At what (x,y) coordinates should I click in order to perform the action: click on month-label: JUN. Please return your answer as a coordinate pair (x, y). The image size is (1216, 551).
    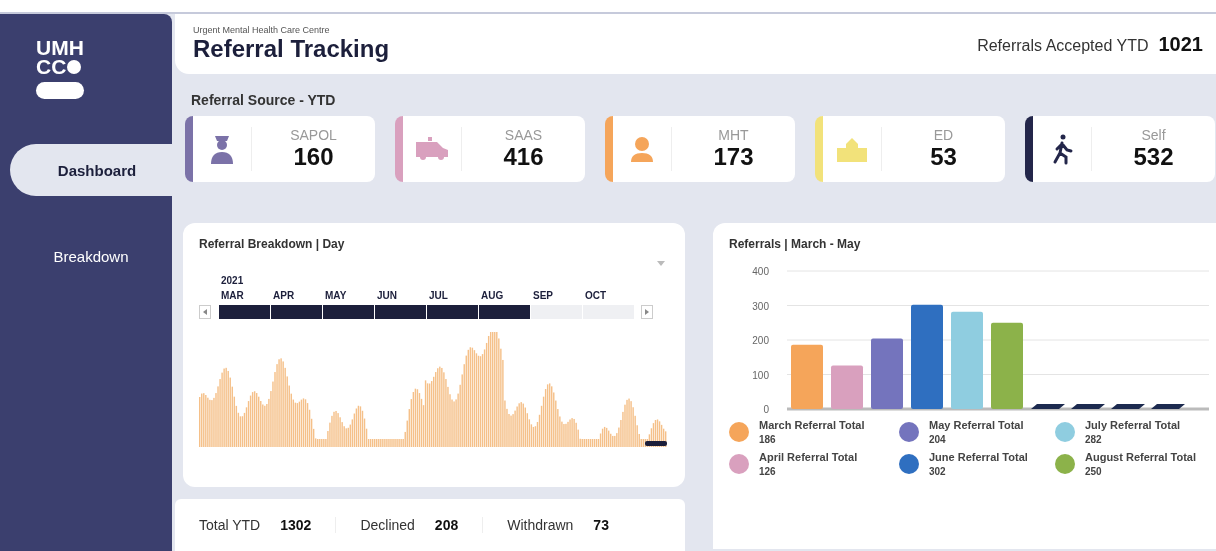
    Looking at the image, I should click on (387, 295).